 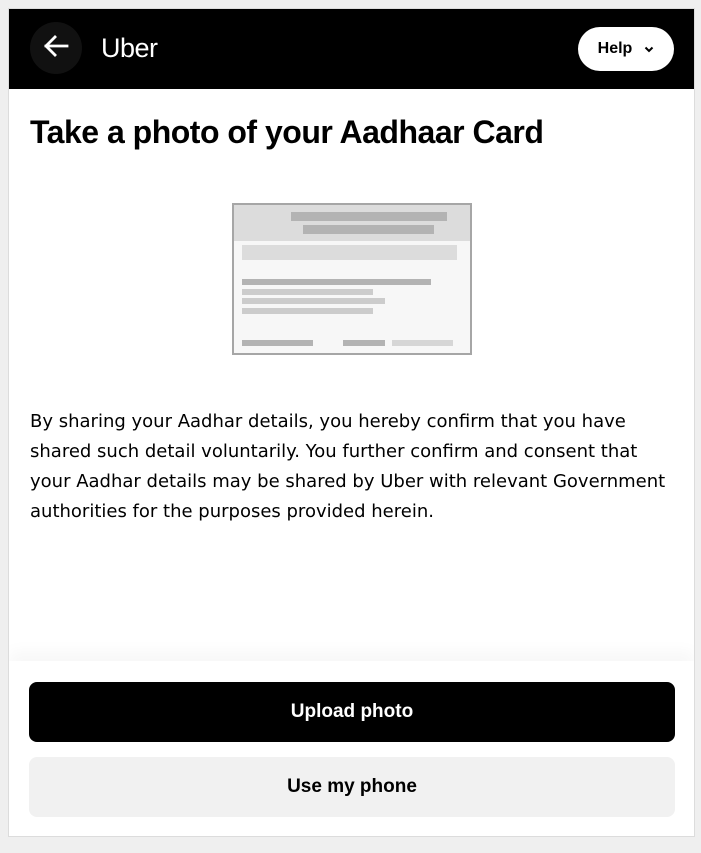 What do you see at coordinates (352, 787) in the screenshot?
I see `use-my-phone-button: Use my phone` at bounding box center [352, 787].